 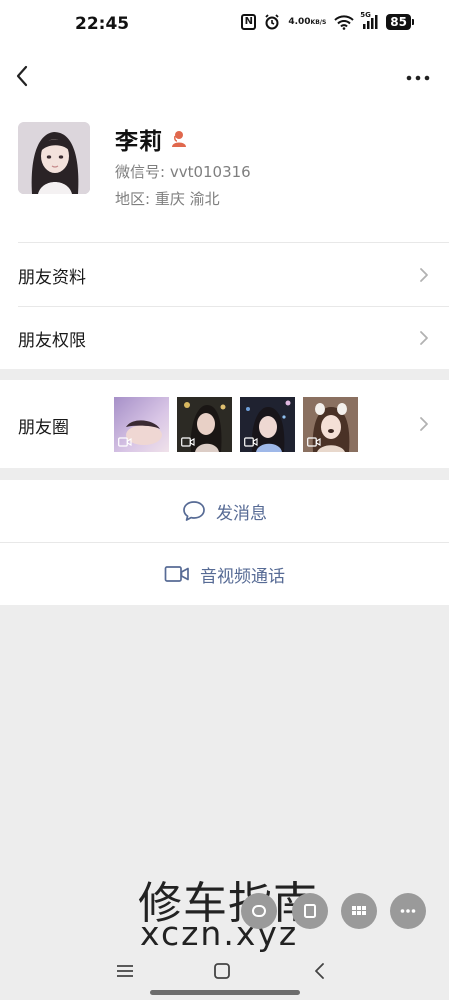 What do you see at coordinates (241, 513) in the screenshot?
I see `send-message-label: 发消息` at bounding box center [241, 513].